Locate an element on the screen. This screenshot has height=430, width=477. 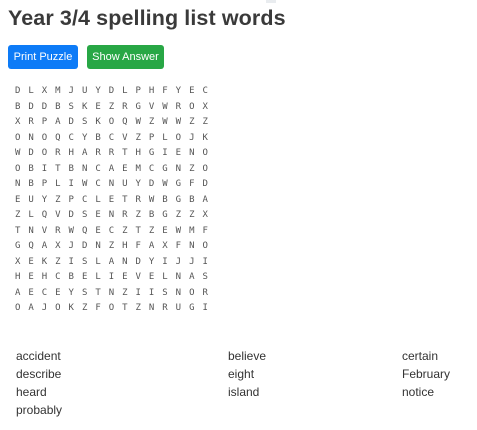
word-list-item: island is located at coordinates (244, 392).